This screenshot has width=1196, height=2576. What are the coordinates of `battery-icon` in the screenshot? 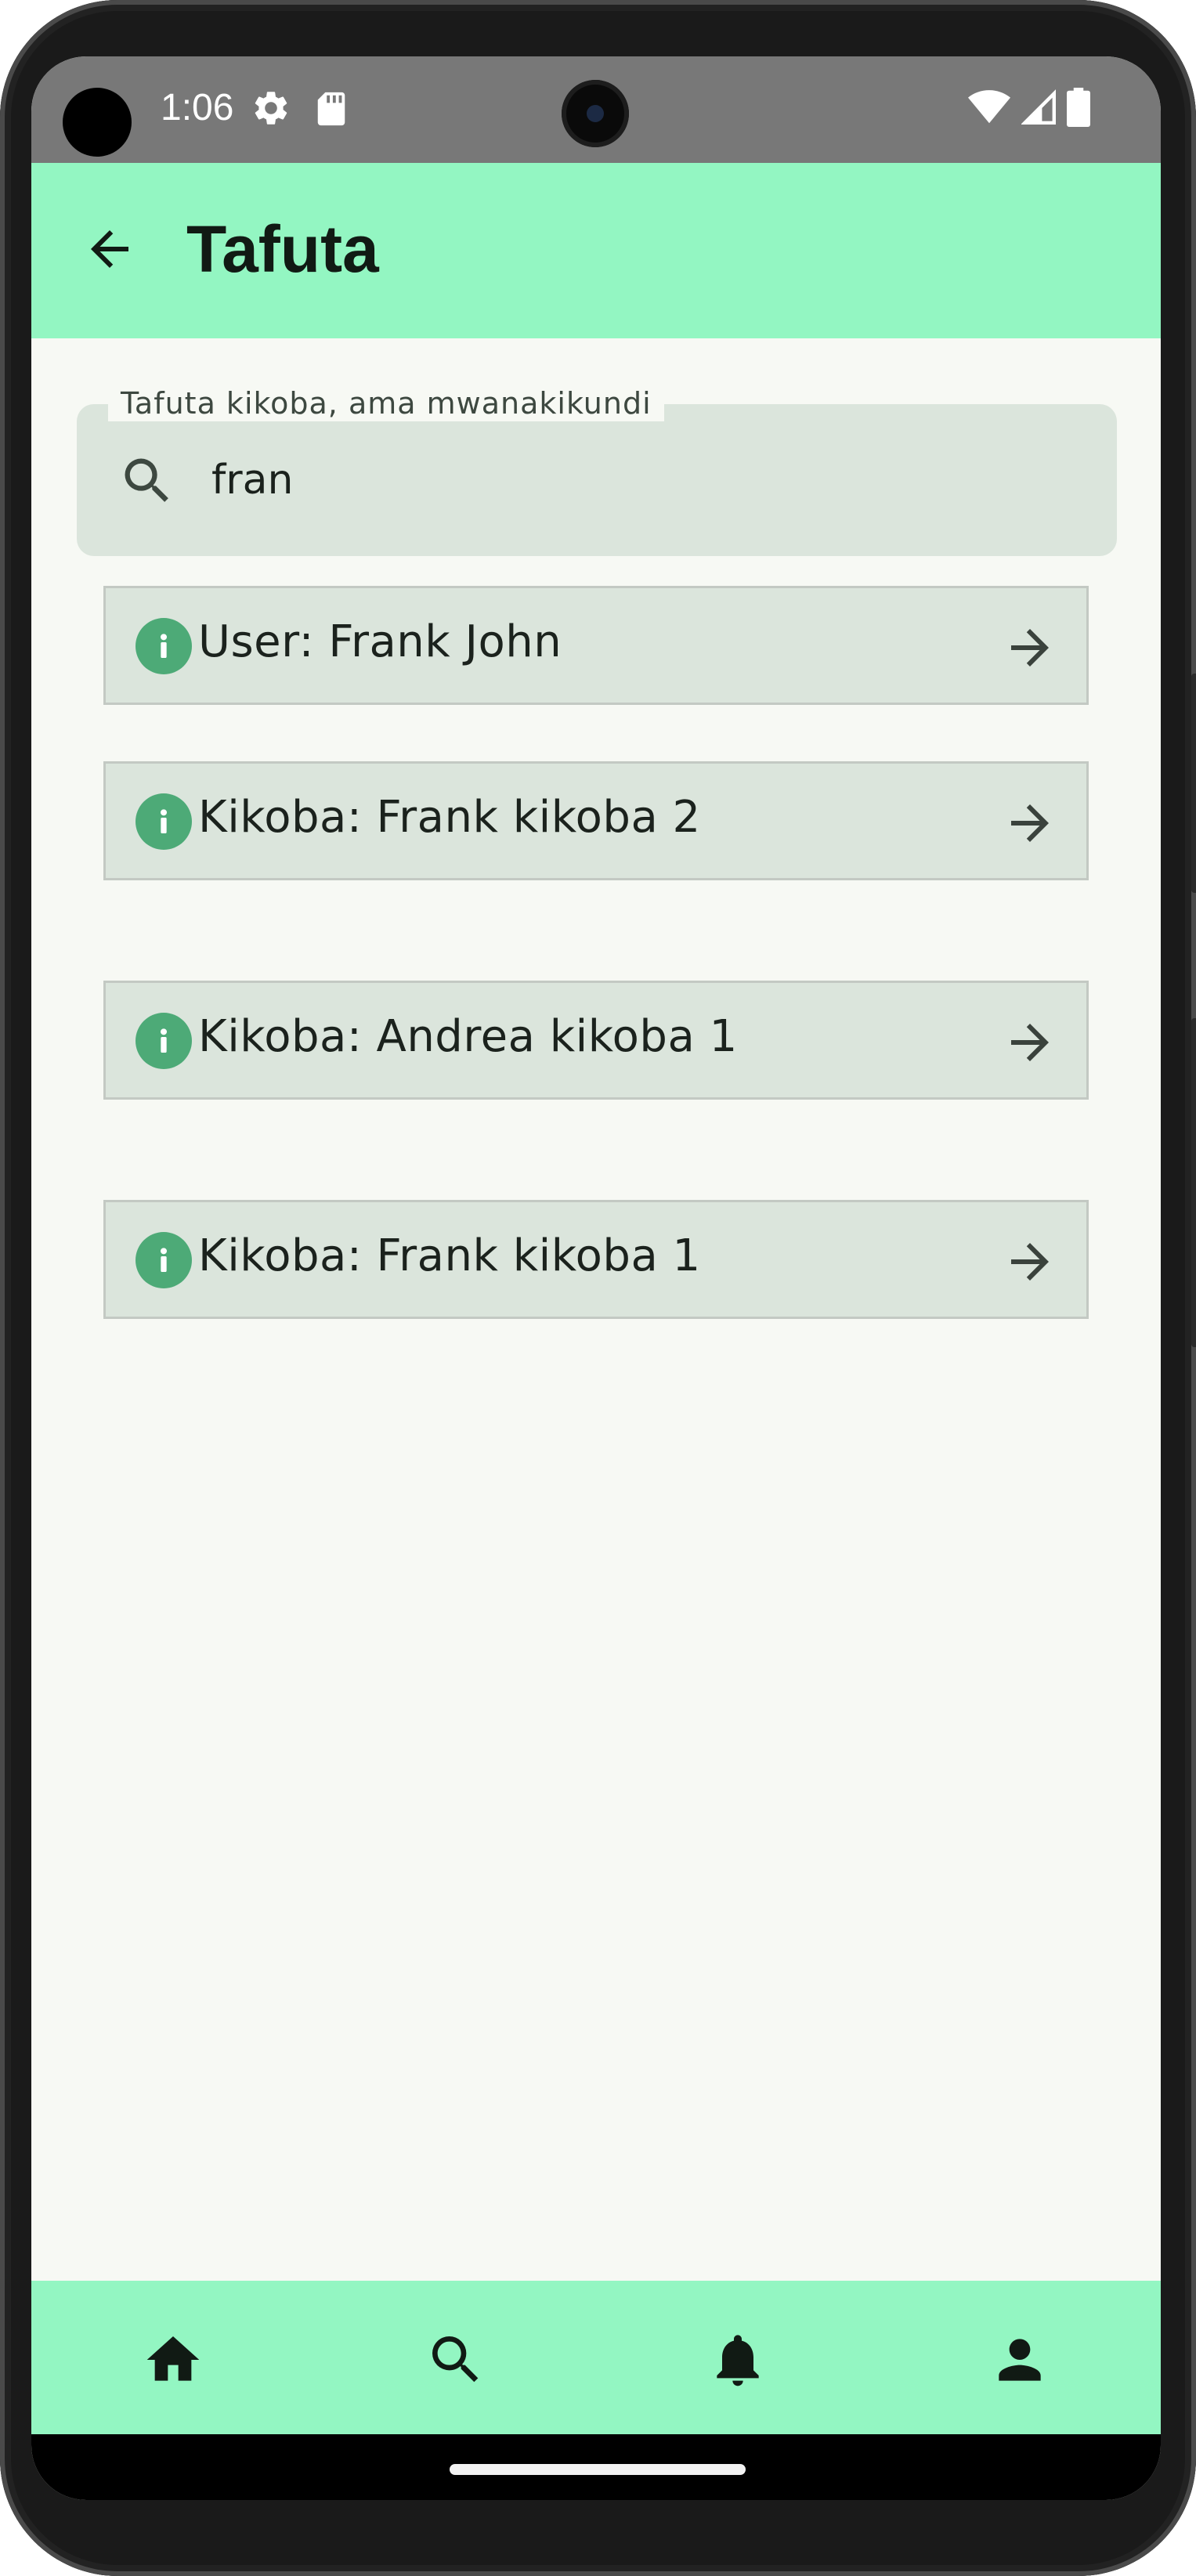 It's located at (1078, 107).